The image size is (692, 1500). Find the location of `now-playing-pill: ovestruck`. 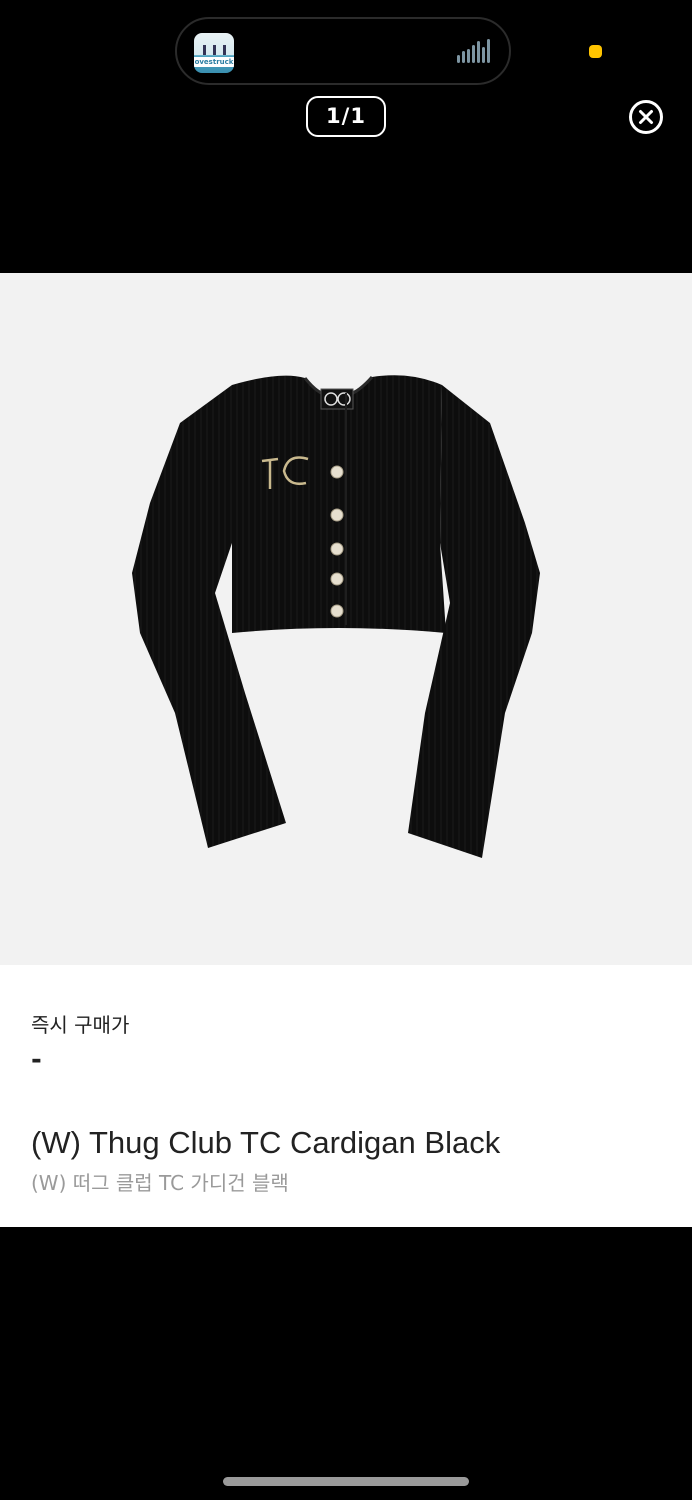

now-playing-pill: ovestruck is located at coordinates (343, 51).